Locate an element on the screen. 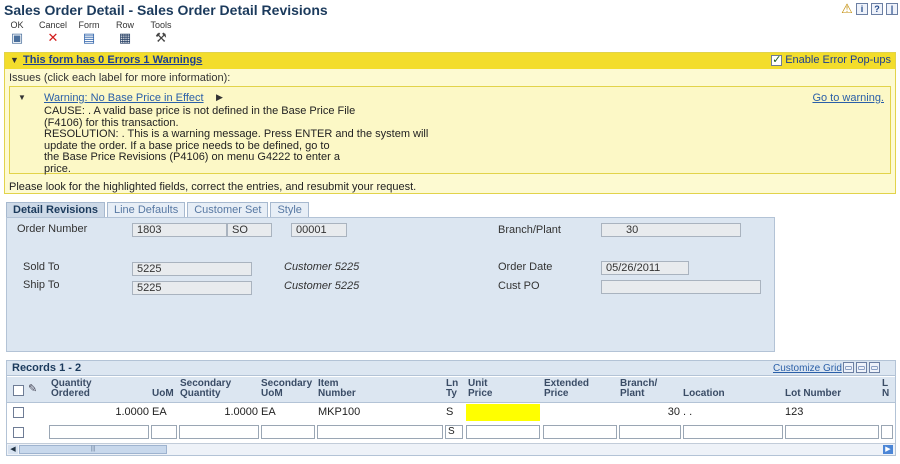 The height and width of the screenshot is (464, 900). collapse-triangle-icon: ▼ is located at coordinates (14, 60).